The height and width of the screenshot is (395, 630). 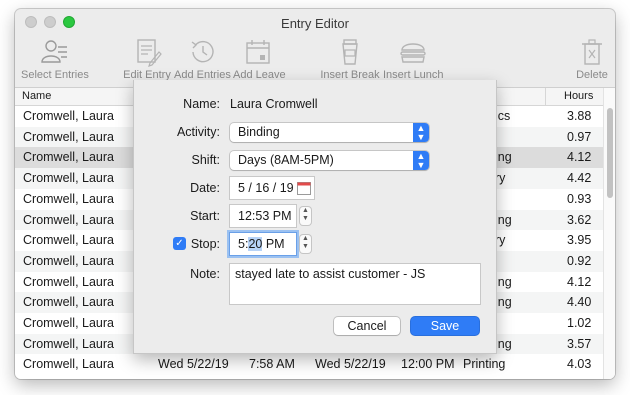 I want to click on minimize-window-button, so click(x=50, y=22).